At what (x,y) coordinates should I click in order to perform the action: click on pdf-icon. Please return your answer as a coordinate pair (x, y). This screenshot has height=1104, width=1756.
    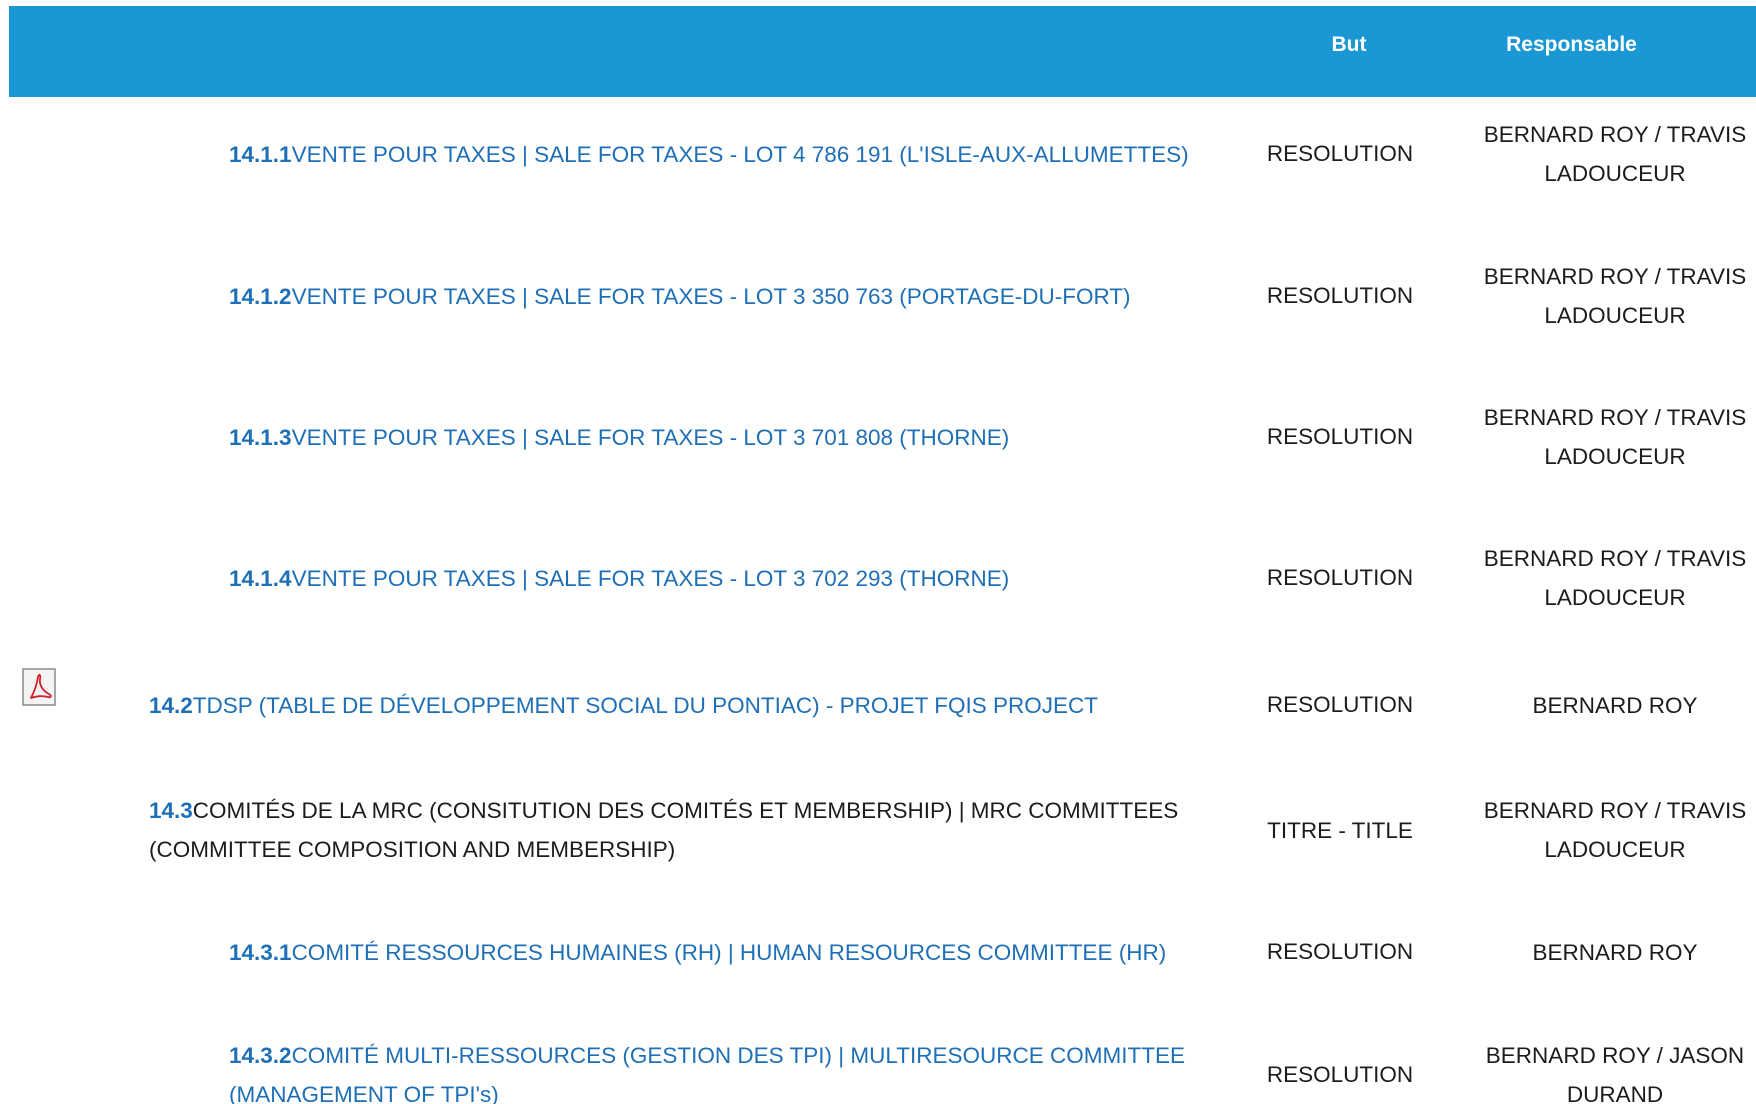
    Looking at the image, I should click on (39, 687).